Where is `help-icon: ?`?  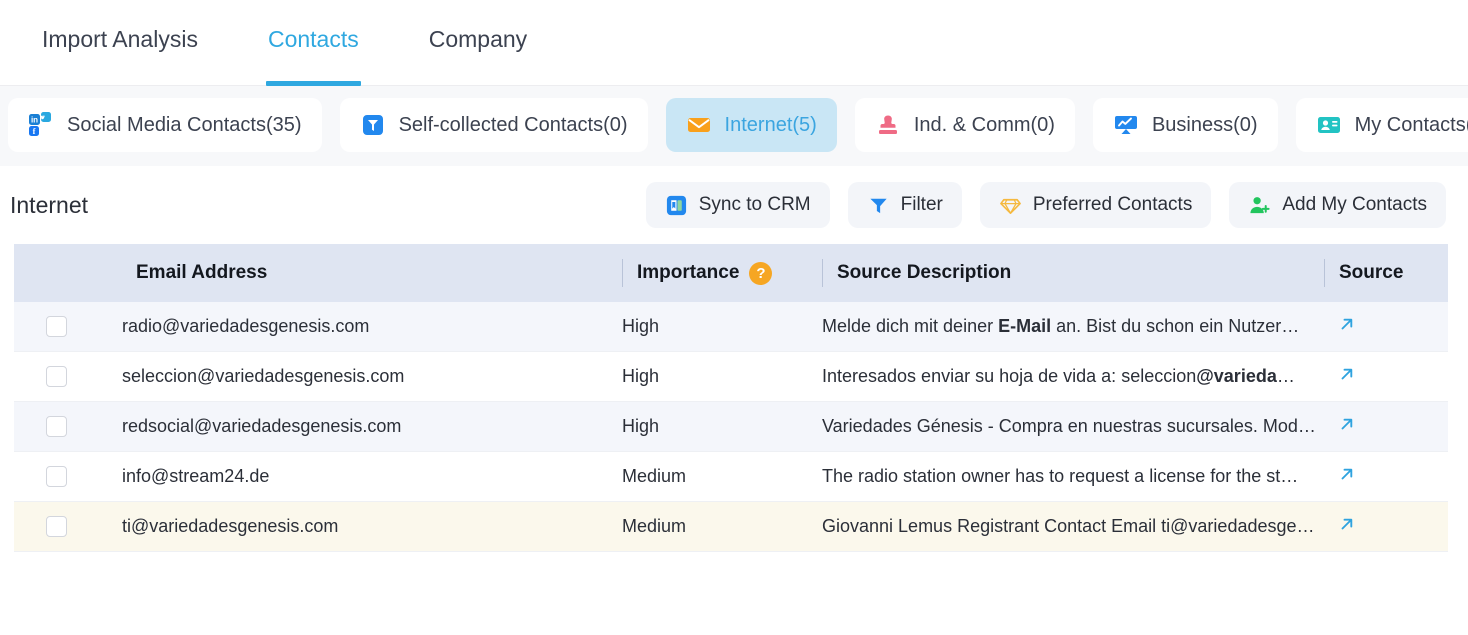 help-icon: ? is located at coordinates (761, 273).